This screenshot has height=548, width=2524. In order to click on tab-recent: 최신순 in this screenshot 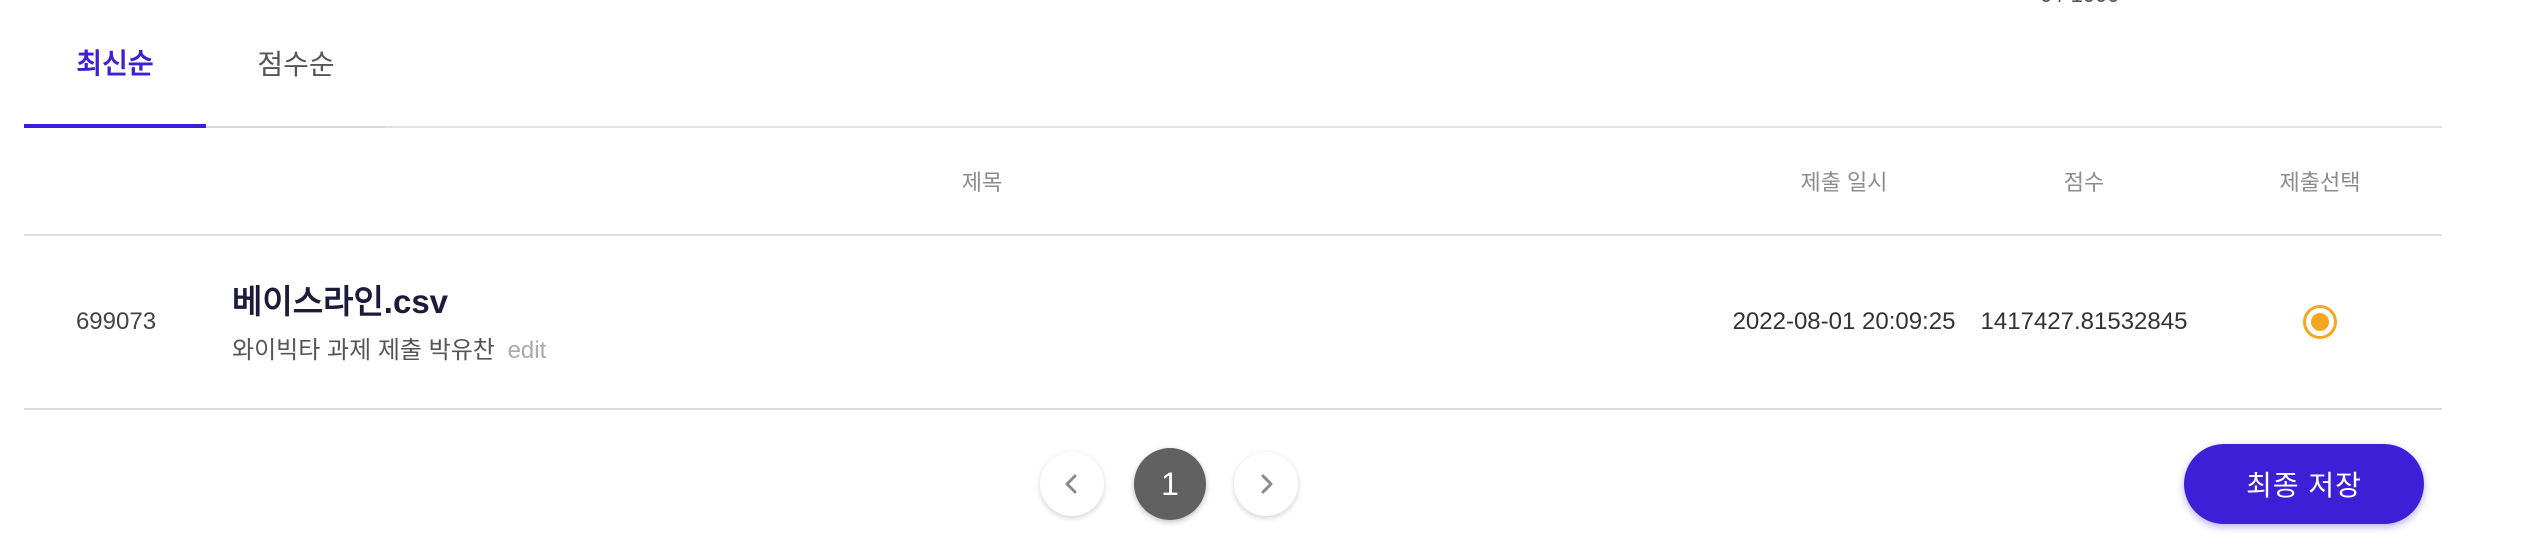, I will do `click(115, 64)`.